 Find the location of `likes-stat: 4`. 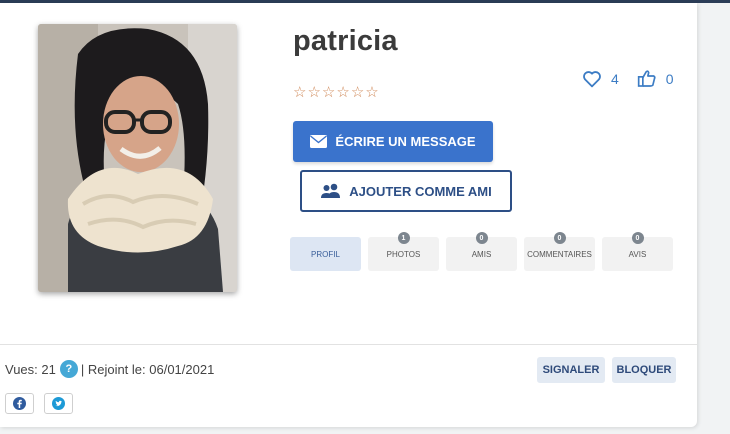

likes-stat: 4 is located at coordinates (600, 79).